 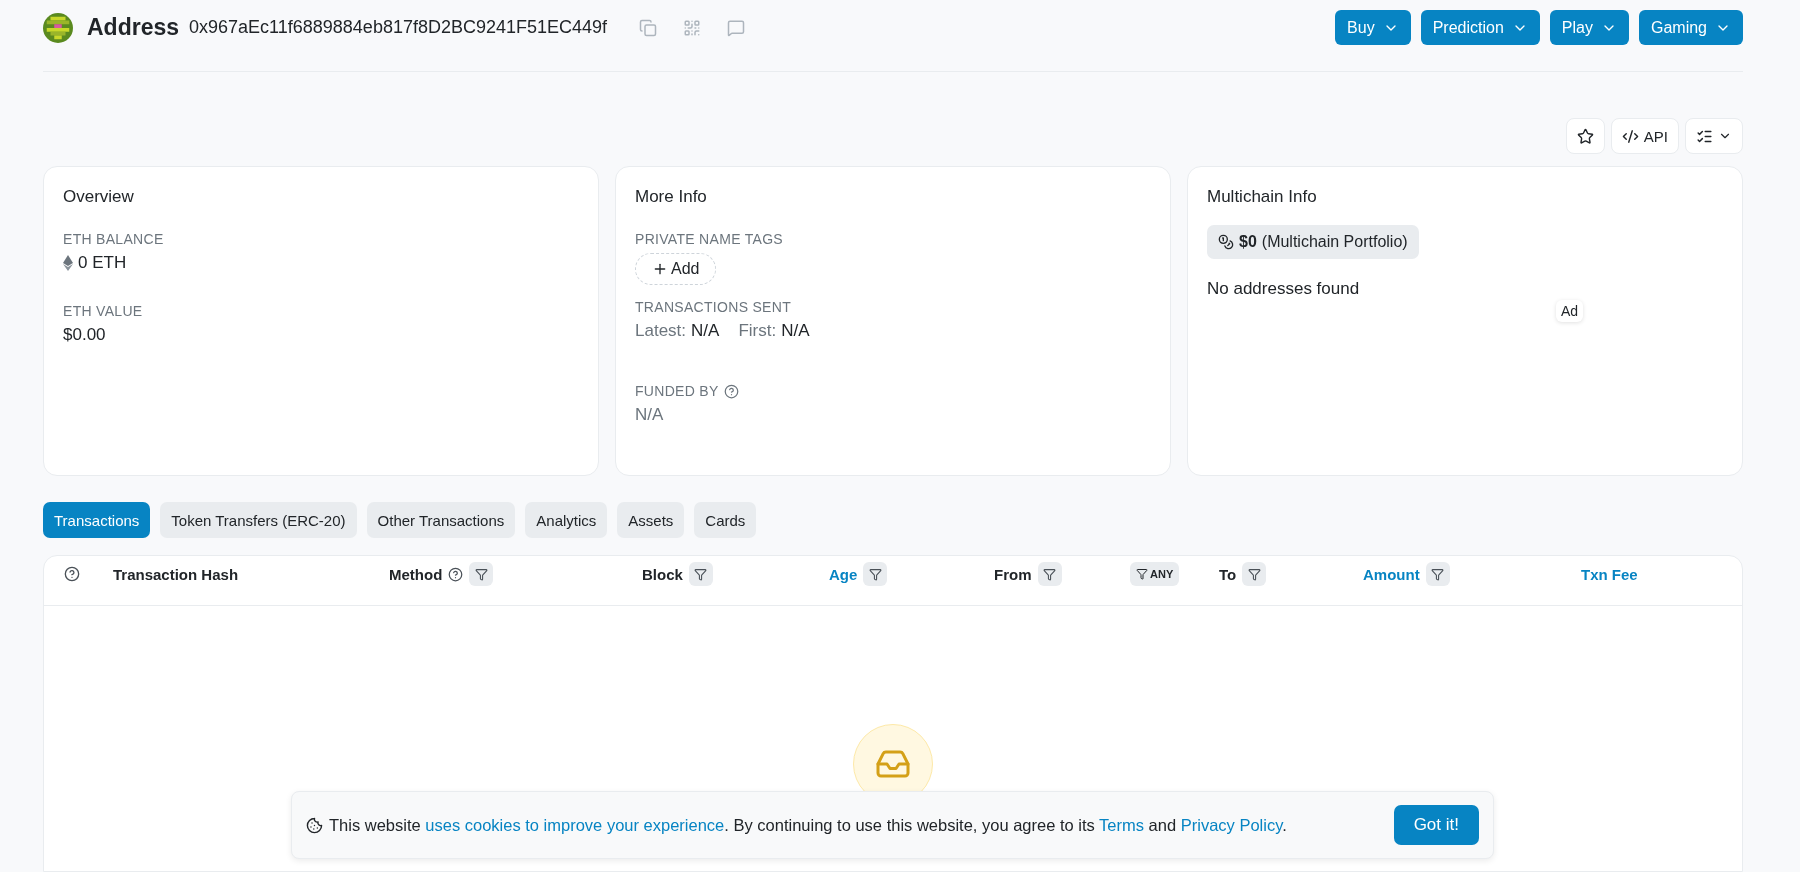 What do you see at coordinates (84, 335) in the screenshot?
I see `field-value: $0.00` at bounding box center [84, 335].